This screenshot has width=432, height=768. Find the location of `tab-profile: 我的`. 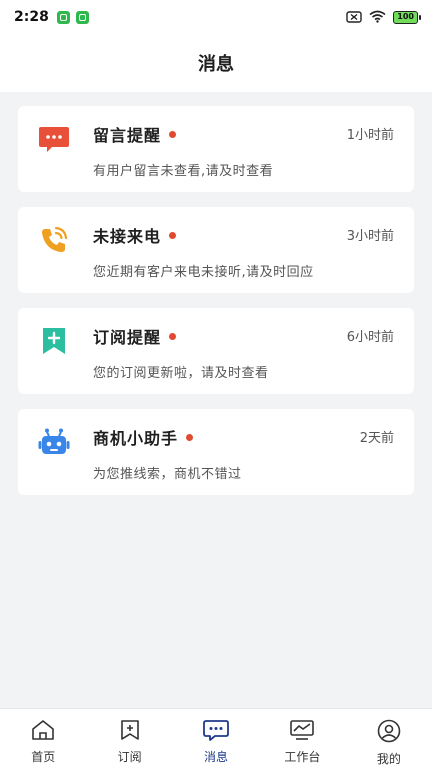

tab-profile: 我的 is located at coordinates (389, 738).